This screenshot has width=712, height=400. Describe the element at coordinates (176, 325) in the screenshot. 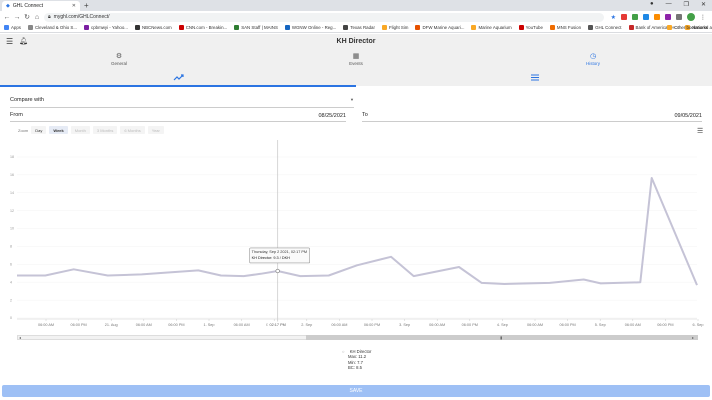

I see `x-tick-label: 06:00 PM` at that location.